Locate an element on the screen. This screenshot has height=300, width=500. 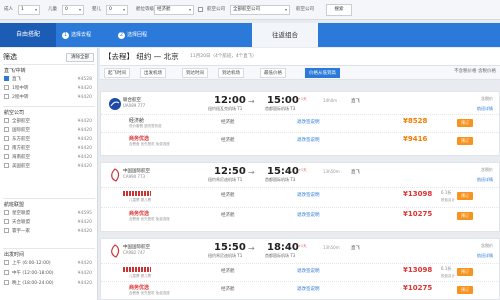
sort-dep-airport: 出发机场 is located at coordinates (153, 73).